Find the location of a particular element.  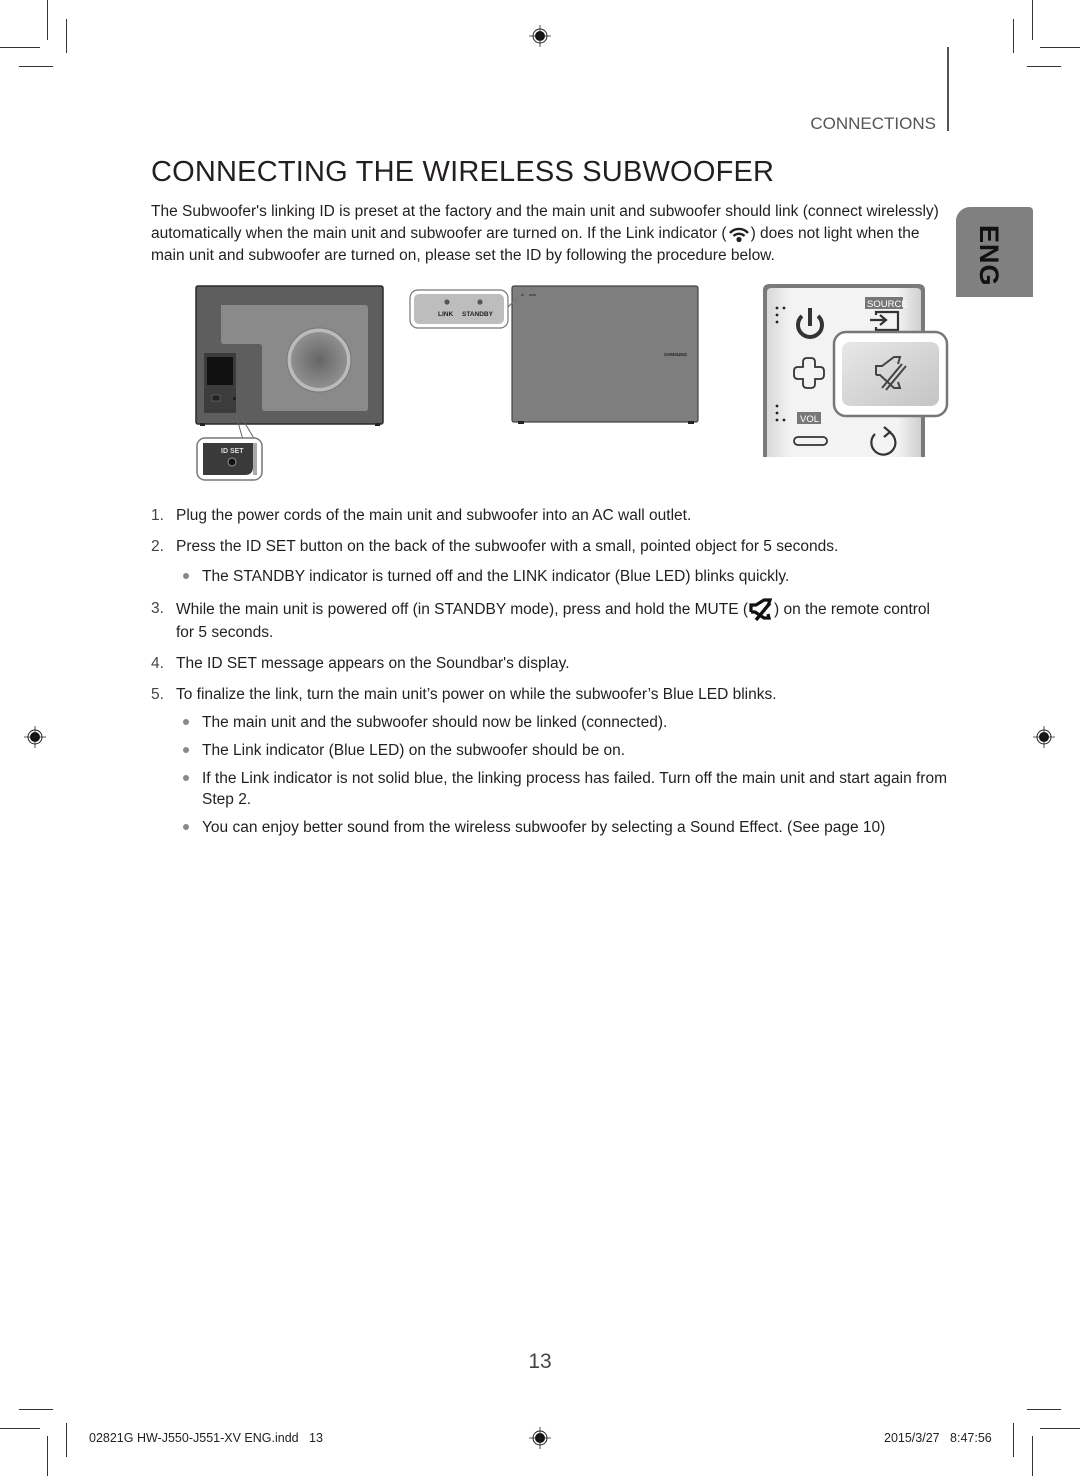

subwoofer-front-figure: SAMSUNG LINK STANDBY is located at coordinates (554, 354).